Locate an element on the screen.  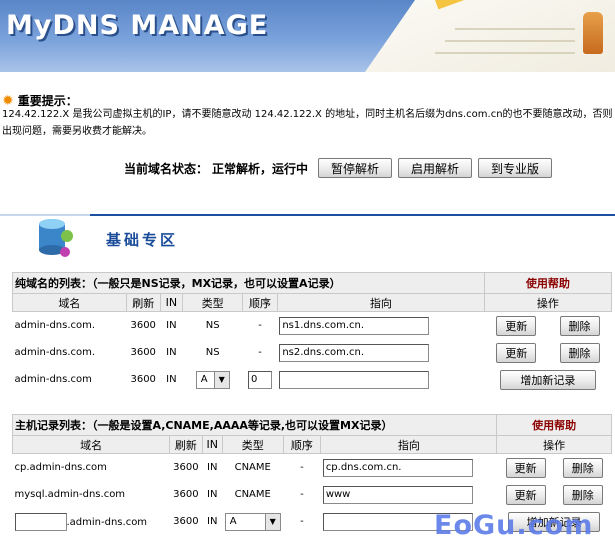
stamp-icon is located at coordinates (593, 33).